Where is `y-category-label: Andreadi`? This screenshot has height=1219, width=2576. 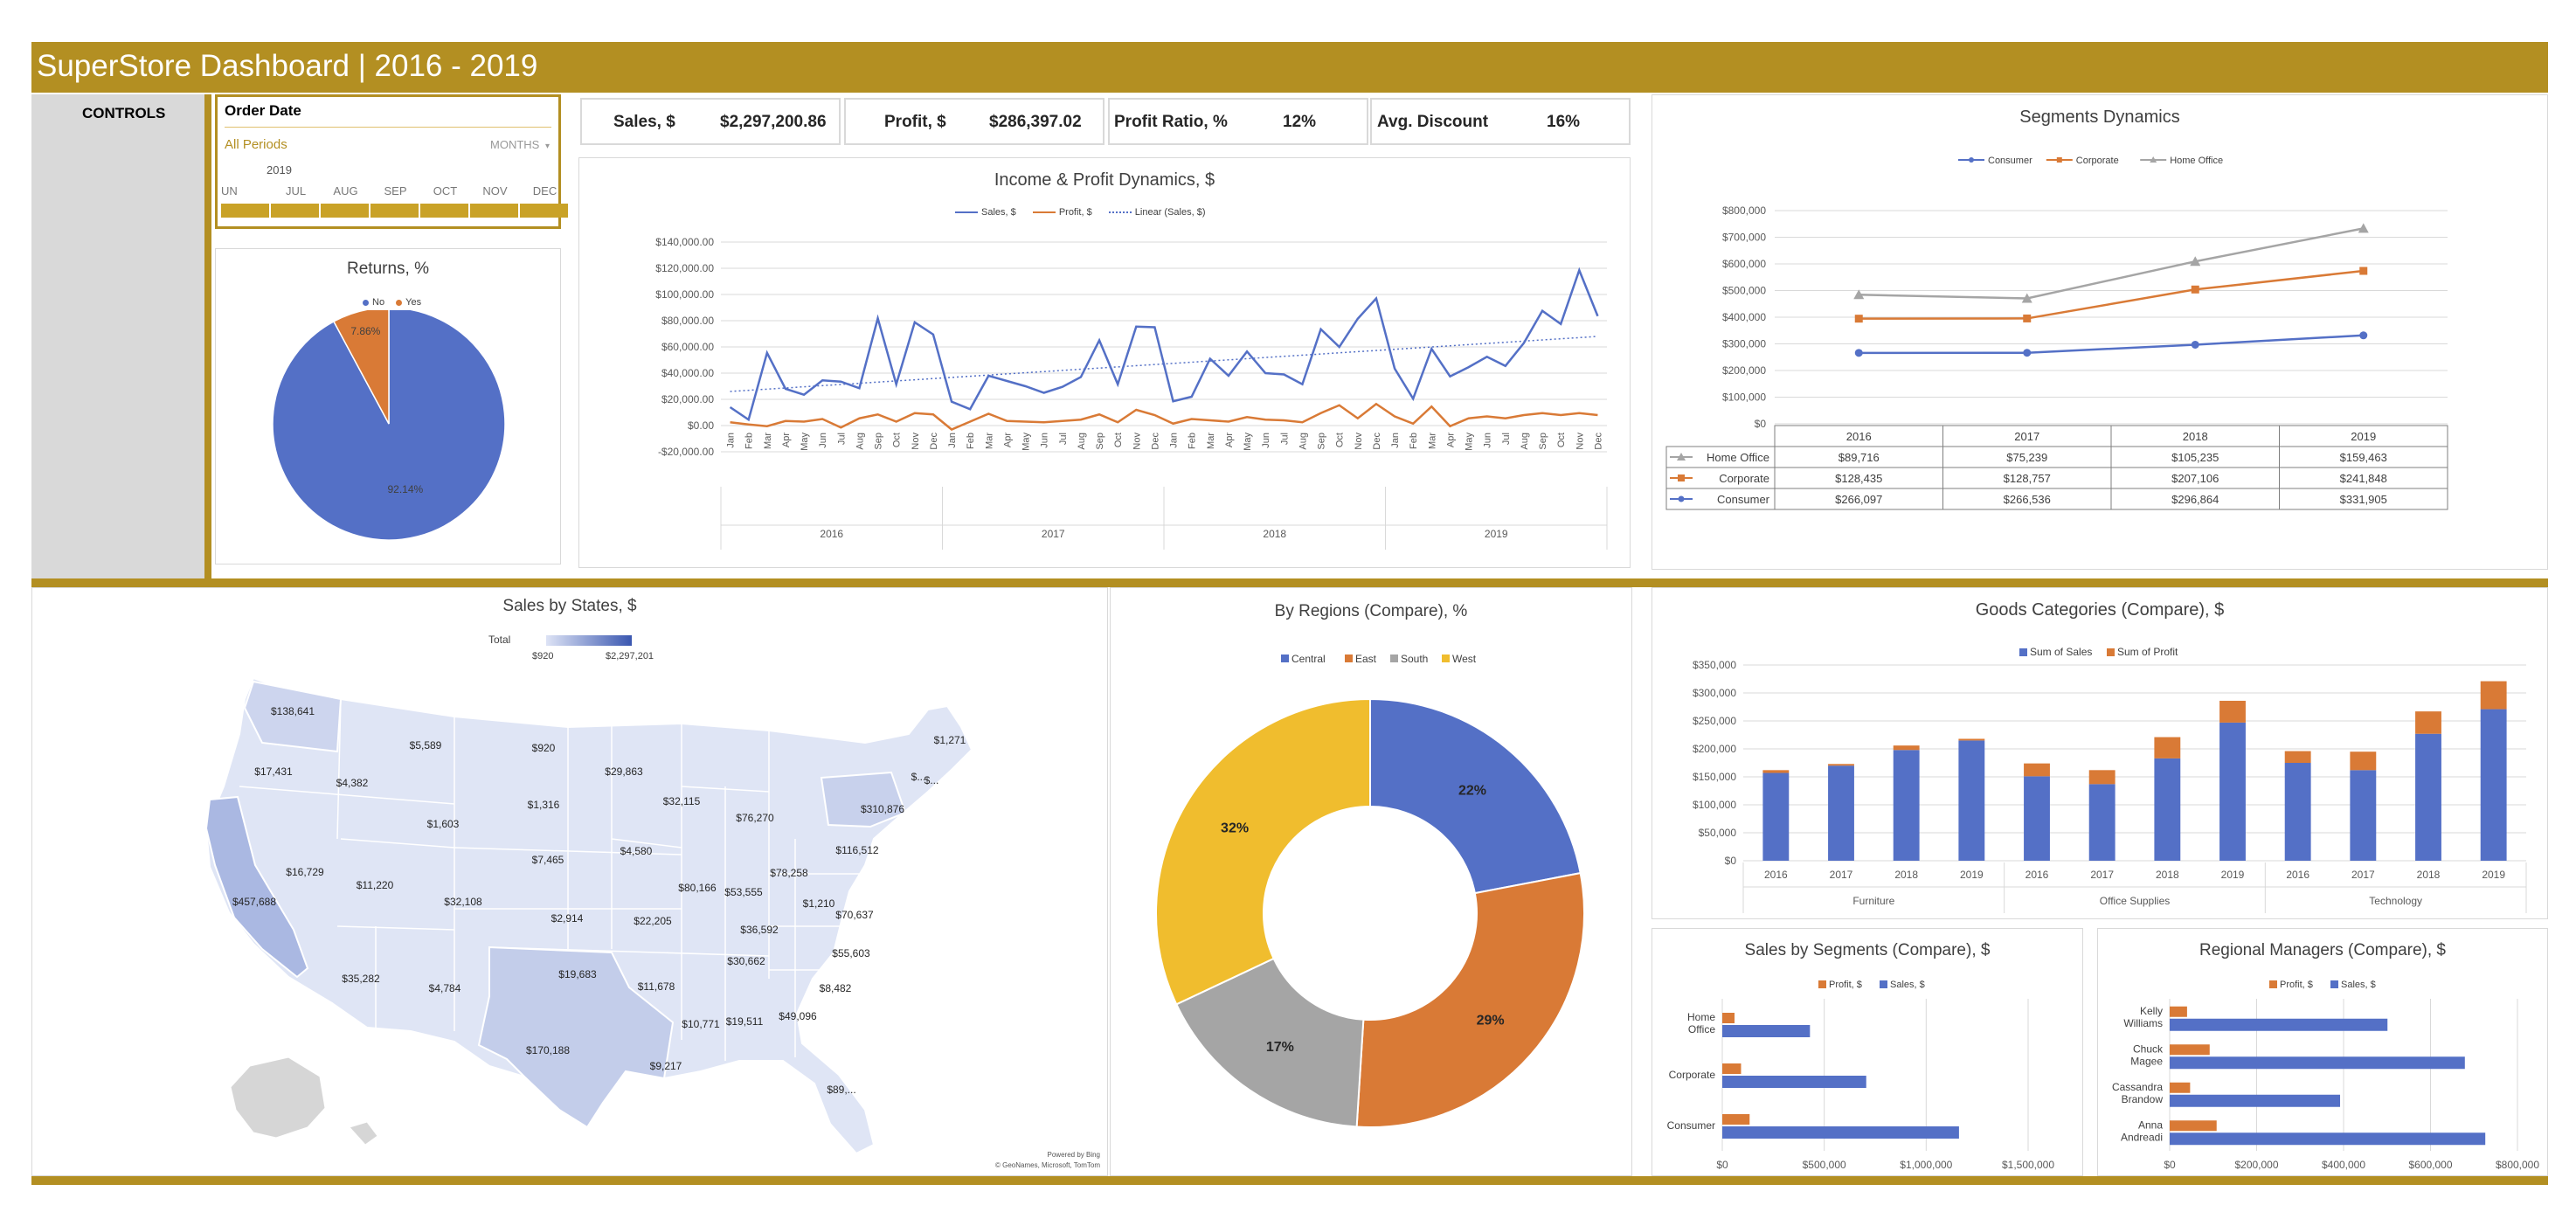 y-category-label: Andreadi is located at coordinates (2142, 1137).